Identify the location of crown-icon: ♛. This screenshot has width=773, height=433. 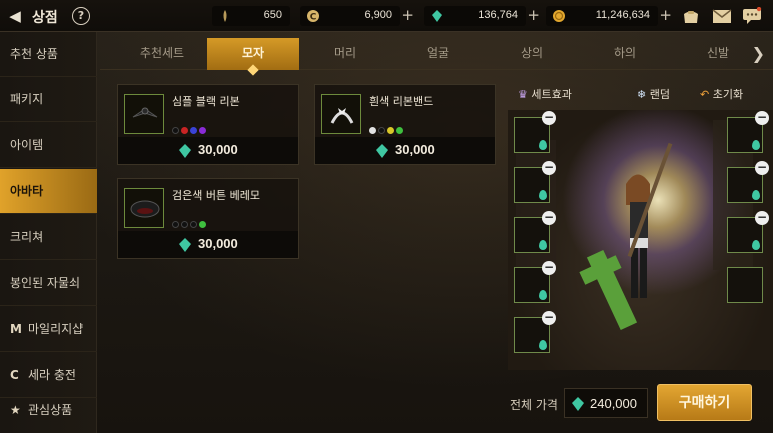
(523, 94).